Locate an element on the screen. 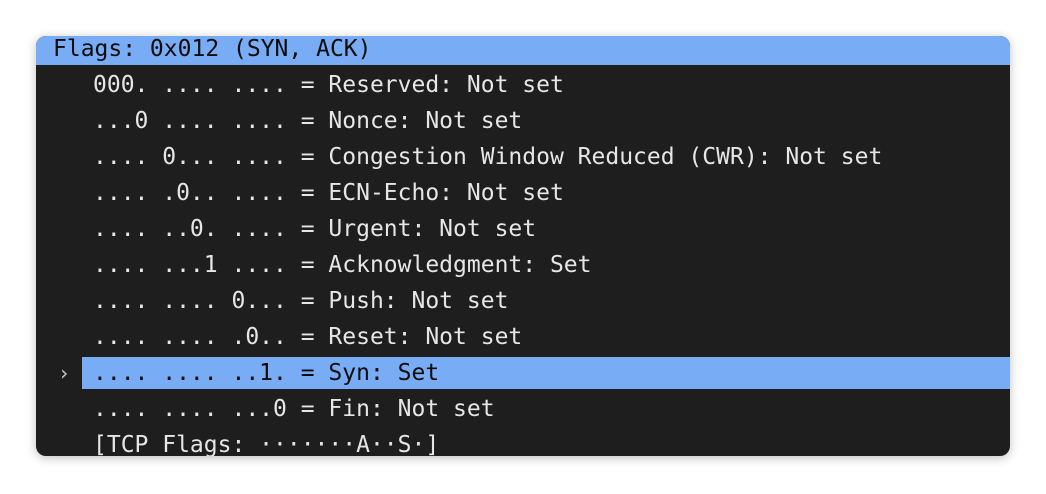 This screenshot has width=1046, height=494. tree-row-label: ...0 .... .... = Nonce: Not set is located at coordinates (308, 121).